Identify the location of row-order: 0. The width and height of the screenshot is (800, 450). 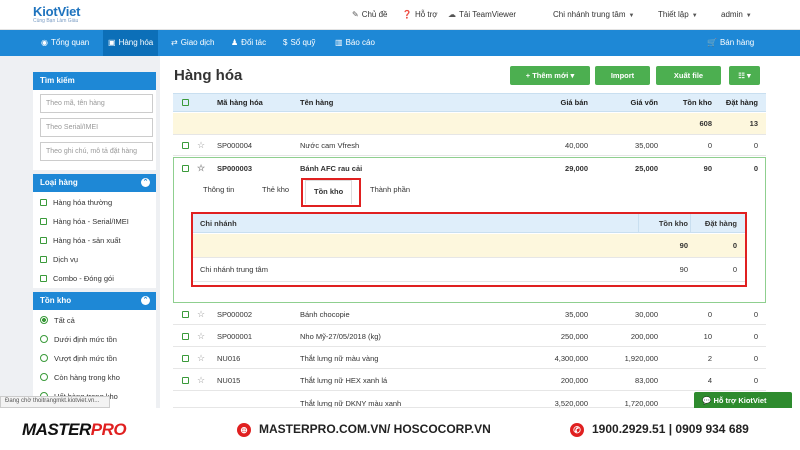
(755, 358).